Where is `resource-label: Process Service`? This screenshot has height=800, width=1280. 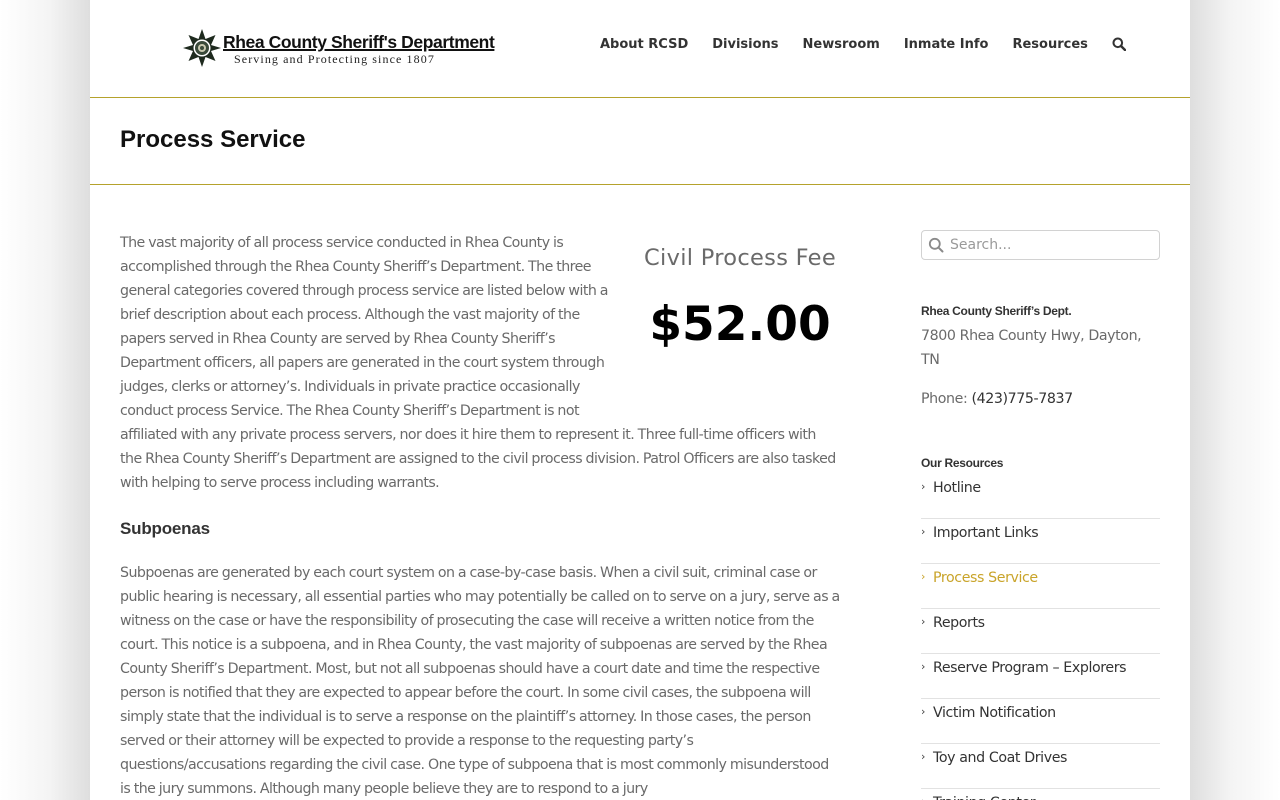 resource-label: Process Service is located at coordinates (985, 578).